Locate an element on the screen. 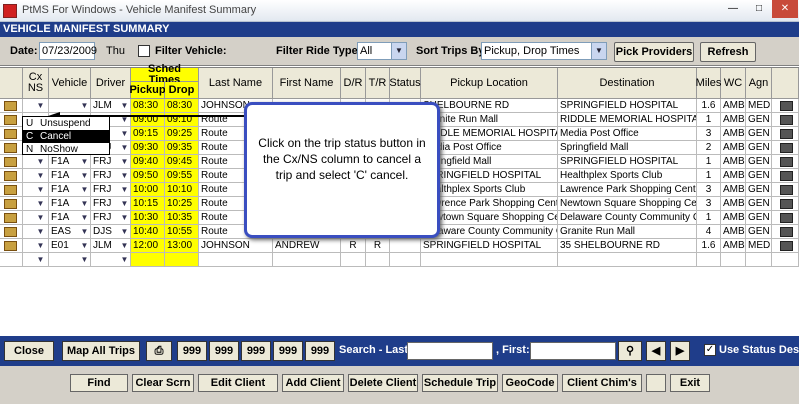 The height and width of the screenshot is (404, 799). pickup_loc-cell: Springfield Mall is located at coordinates (489, 162).